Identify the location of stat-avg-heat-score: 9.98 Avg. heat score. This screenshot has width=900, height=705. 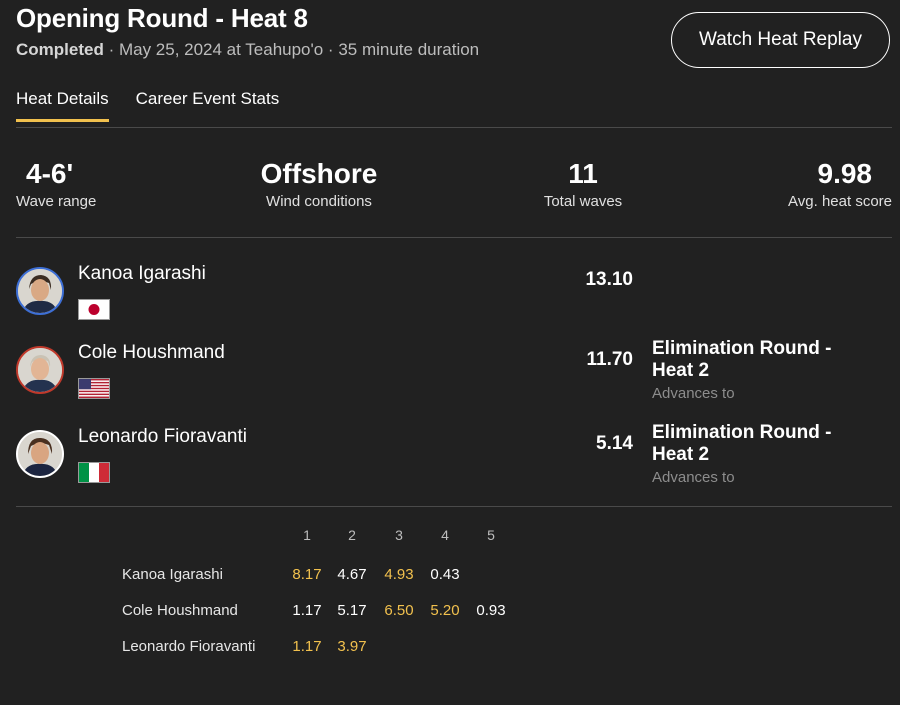
(840, 184).